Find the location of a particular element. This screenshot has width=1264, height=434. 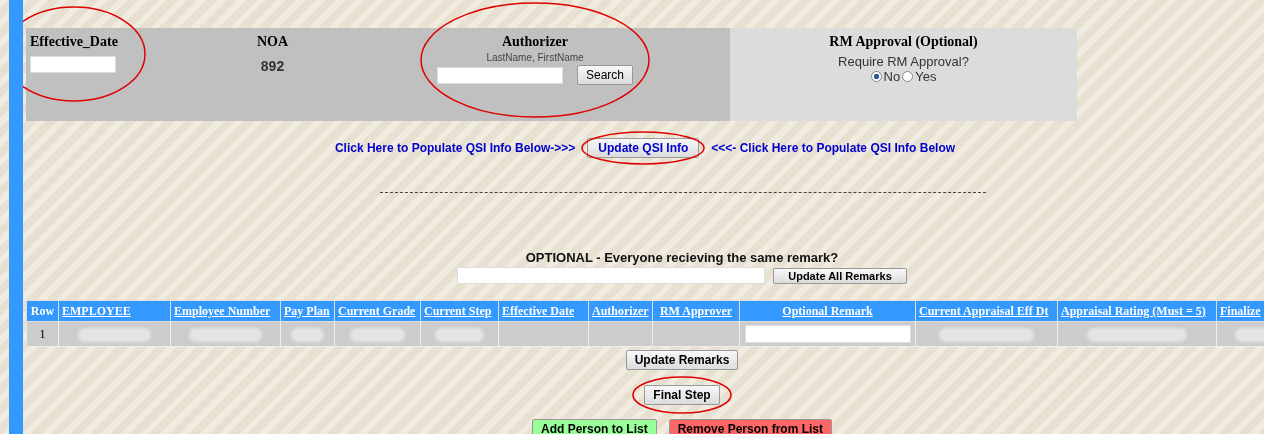

update-all-remarks-button: Update All Remarks is located at coordinates (840, 275).